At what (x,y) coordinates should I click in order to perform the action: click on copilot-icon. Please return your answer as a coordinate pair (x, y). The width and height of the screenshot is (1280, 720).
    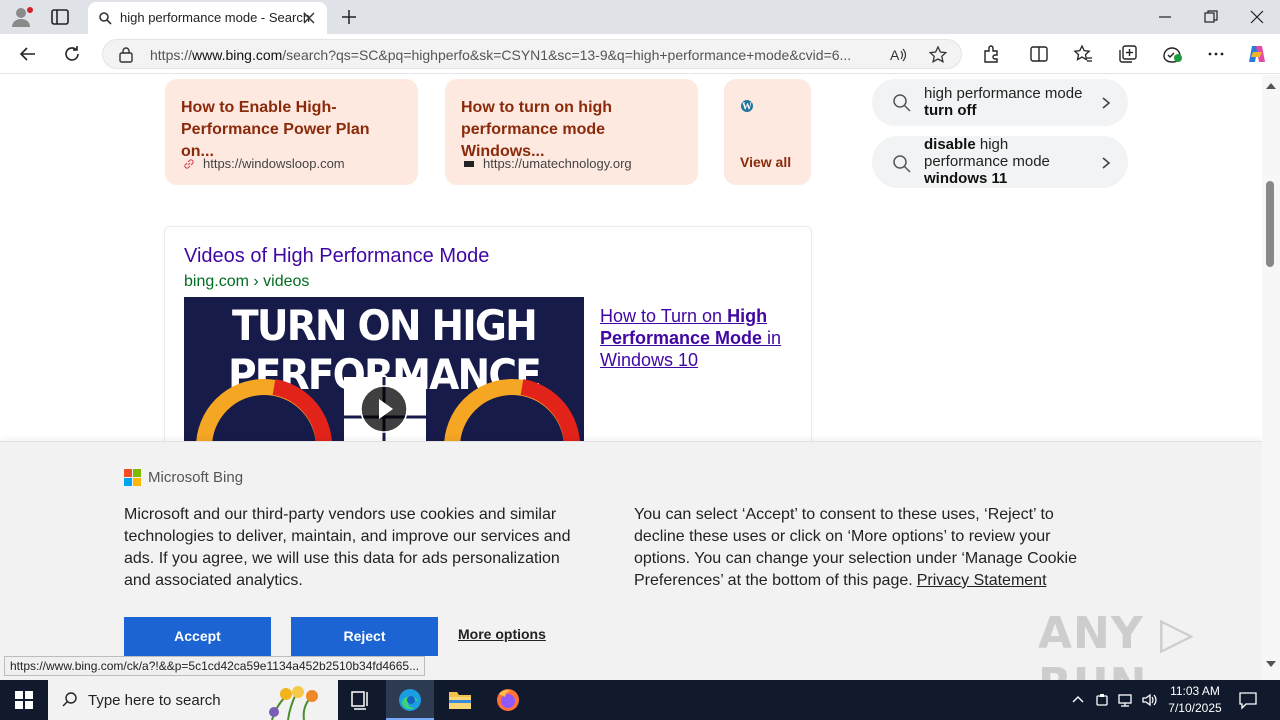
    Looking at the image, I should click on (1257, 54).